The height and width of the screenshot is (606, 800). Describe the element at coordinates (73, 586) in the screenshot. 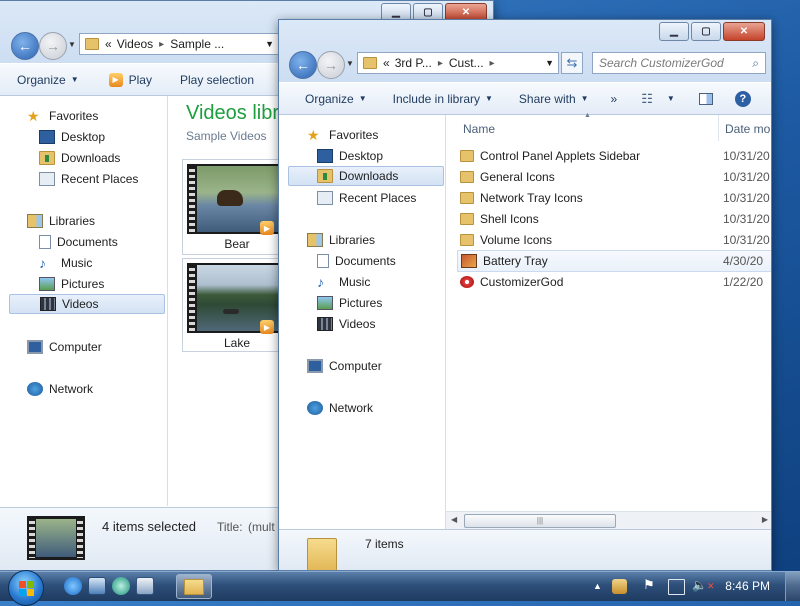

I see `internet-explorer-icon` at that location.